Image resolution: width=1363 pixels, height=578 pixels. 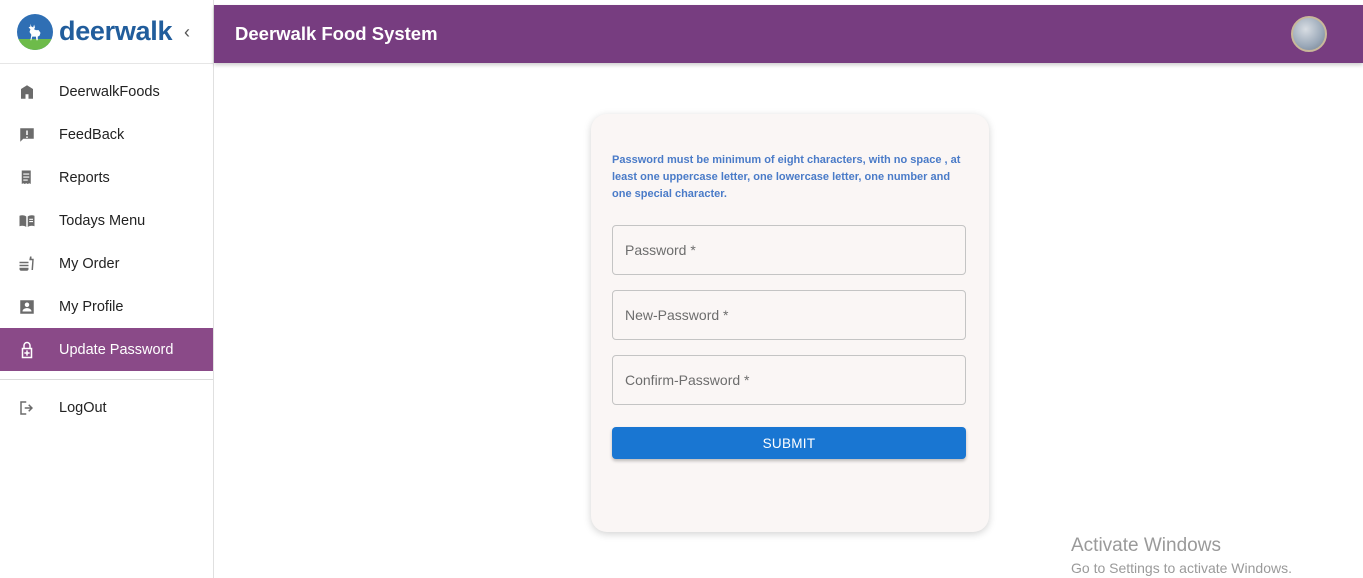 What do you see at coordinates (27, 350) in the screenshot?
I see `lock-plus-icon` at bounding box center [27, 350].